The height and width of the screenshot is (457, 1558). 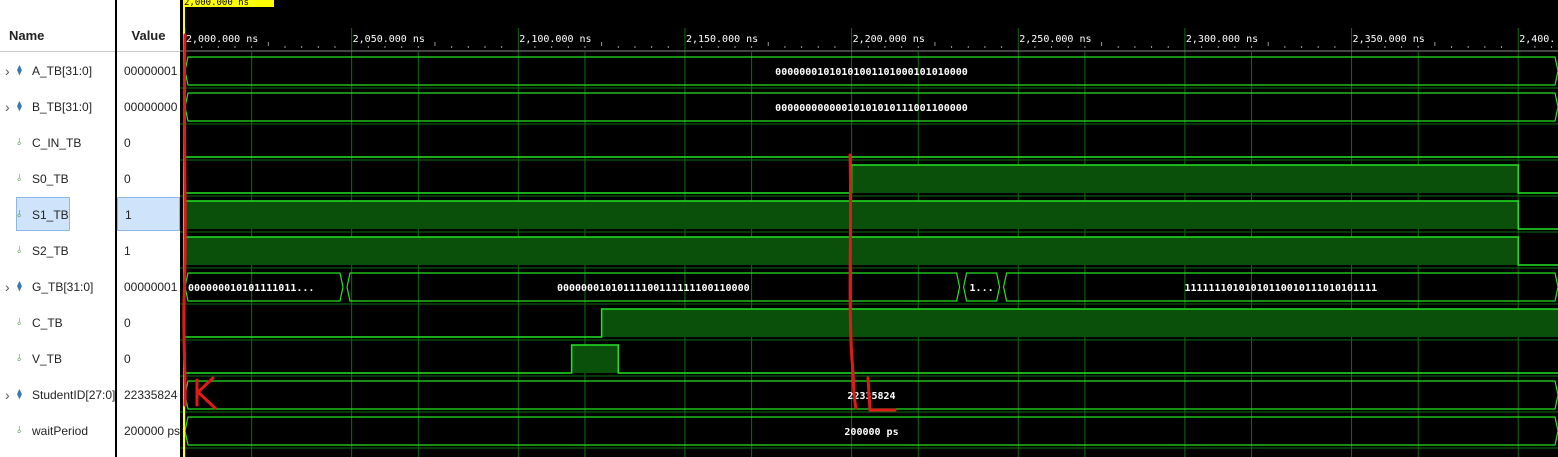 I want to click on signal-name-row: ⫰ waitPeriod, so click(x=57, y=431).